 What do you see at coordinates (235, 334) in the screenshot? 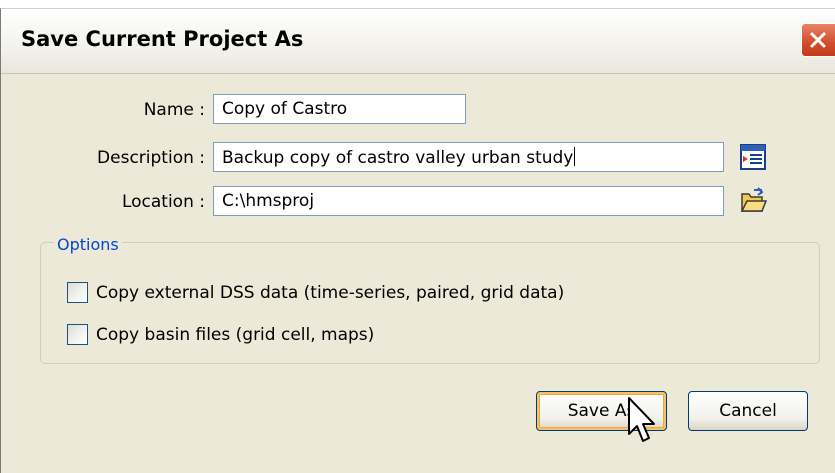
I see `copy-basin-files-label: Copy basin files (grid cell, maps)` at bounding box center [235, 334].